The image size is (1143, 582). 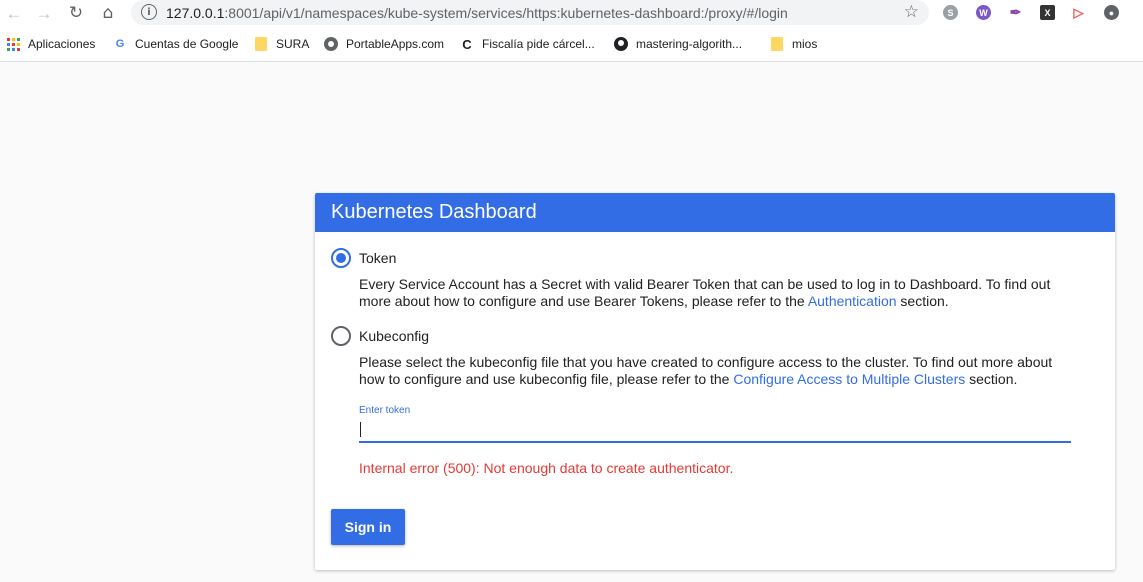 What do you see at coordinates (621, 44) in the screenshot?
I see `github-icon` at bounding box center [621, 44].